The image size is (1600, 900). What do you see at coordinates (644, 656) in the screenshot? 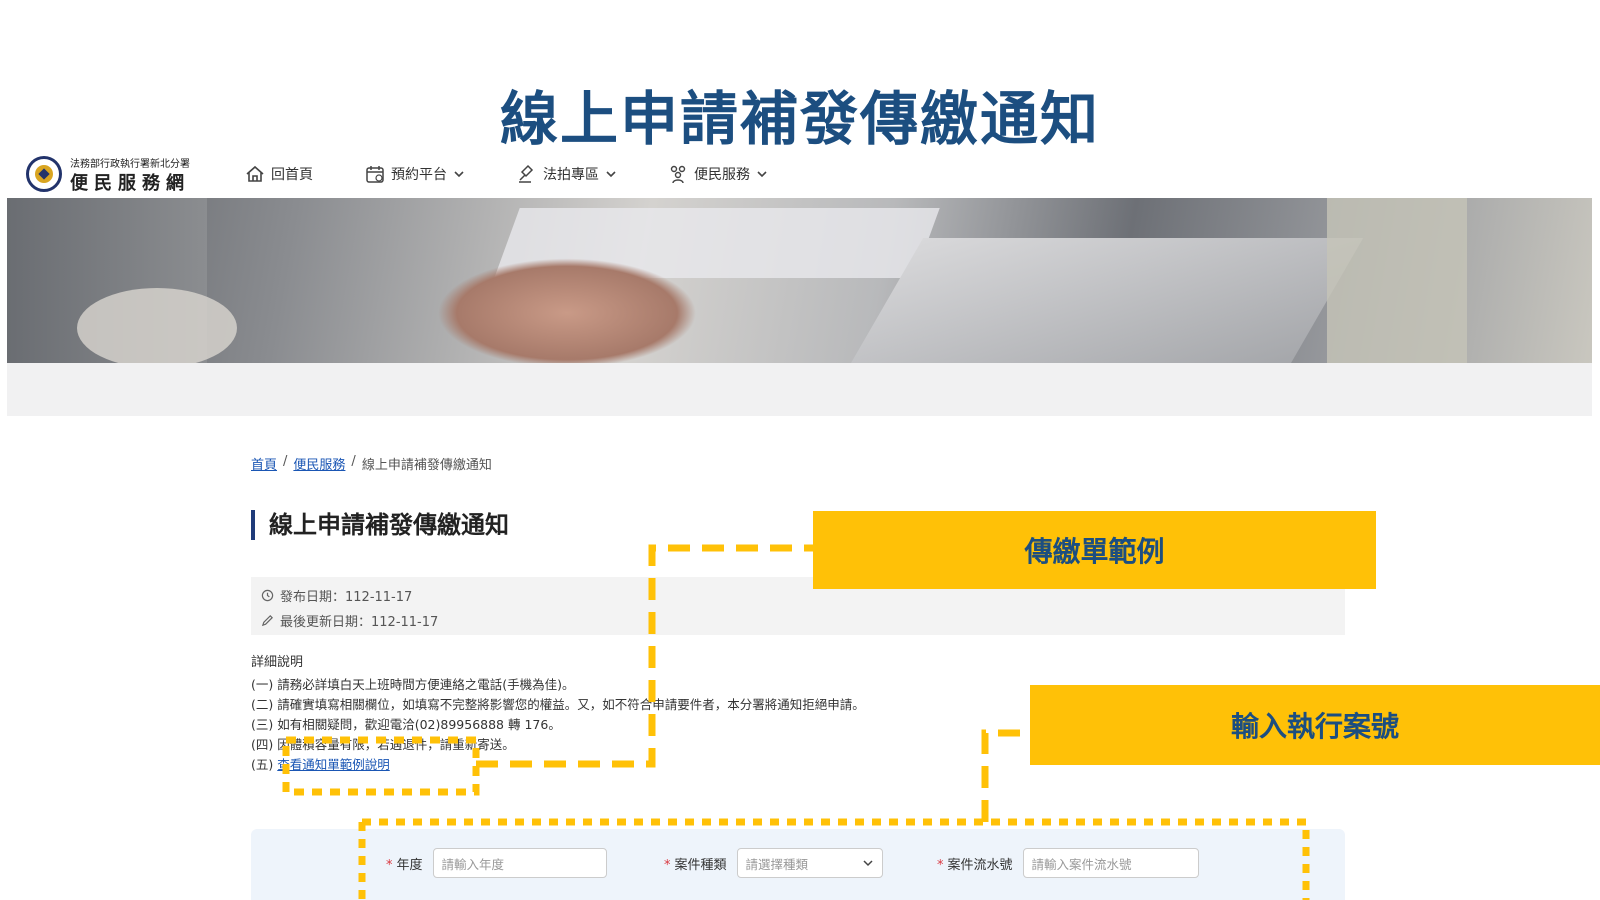
I see `example-connector-dashes` at bounding box center [644, 656].